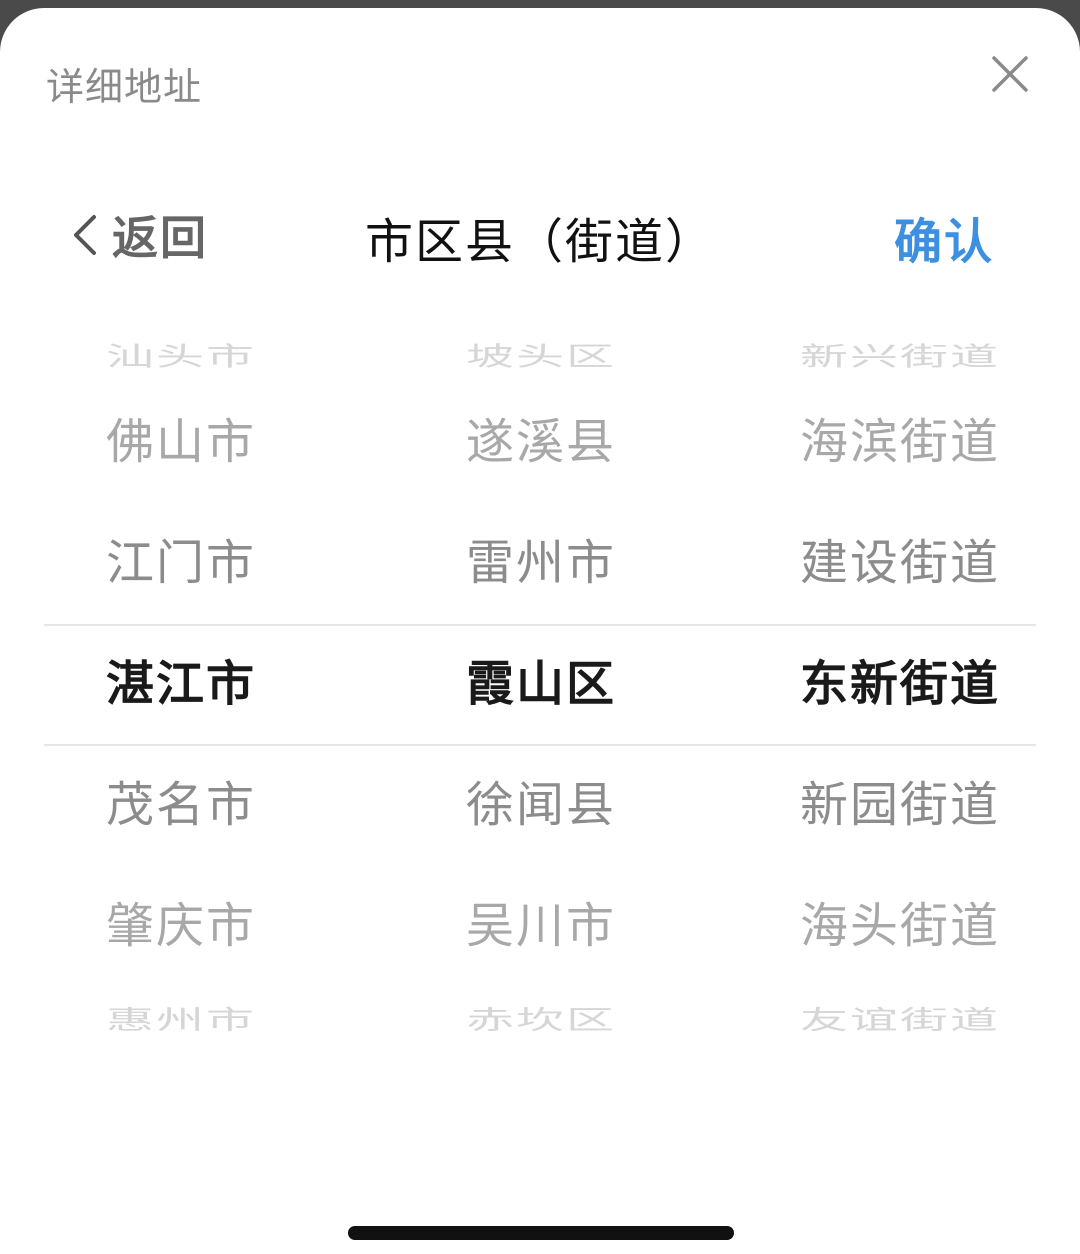  What do you see at coordinates (541, 805) in the screenshot?
I see `district-option: 徐闻县` at bounding box center [541, 805].